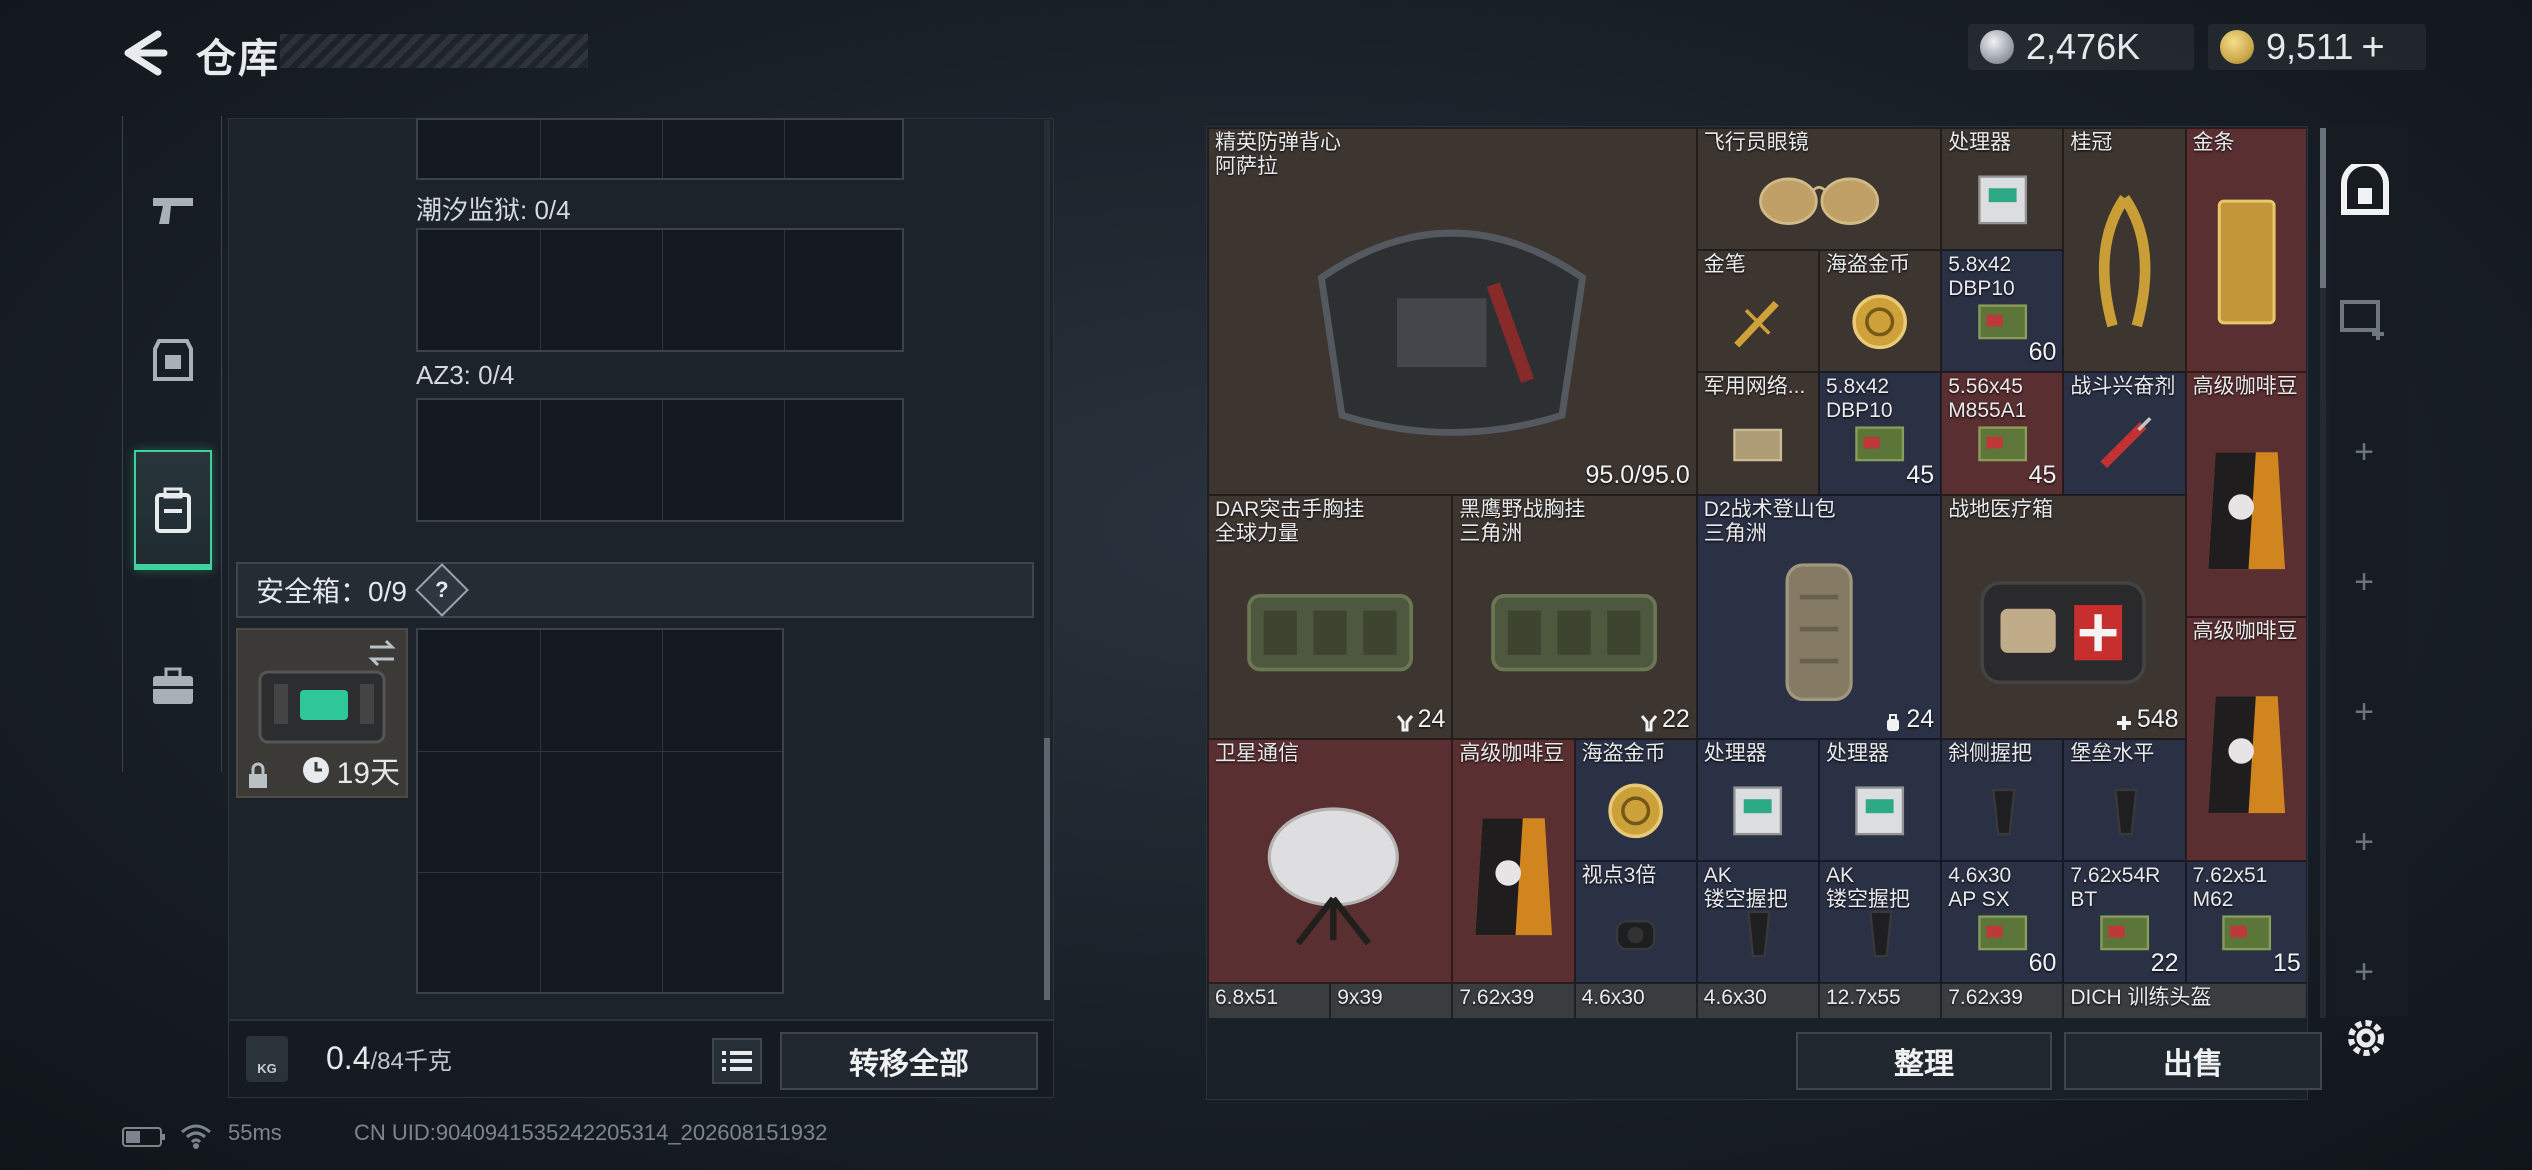 Image resolution: width=2532 pixels, height=1170 pixels. What do you see at coordinates (1047, 869) in the screenshot?
I see `left-scrollbar-thumb` at bounding box center [1047, 869].